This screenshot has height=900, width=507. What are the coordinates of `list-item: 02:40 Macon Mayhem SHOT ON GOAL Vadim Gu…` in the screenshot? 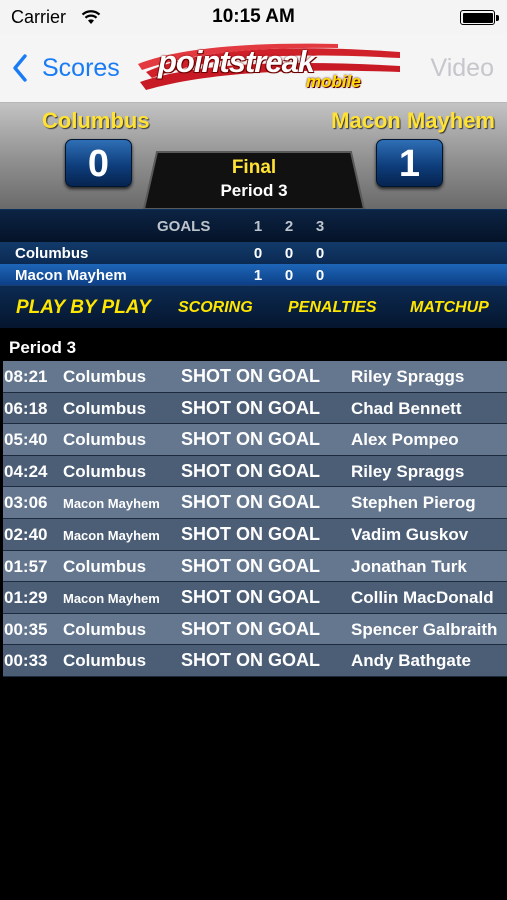 It's located at (255, 534).